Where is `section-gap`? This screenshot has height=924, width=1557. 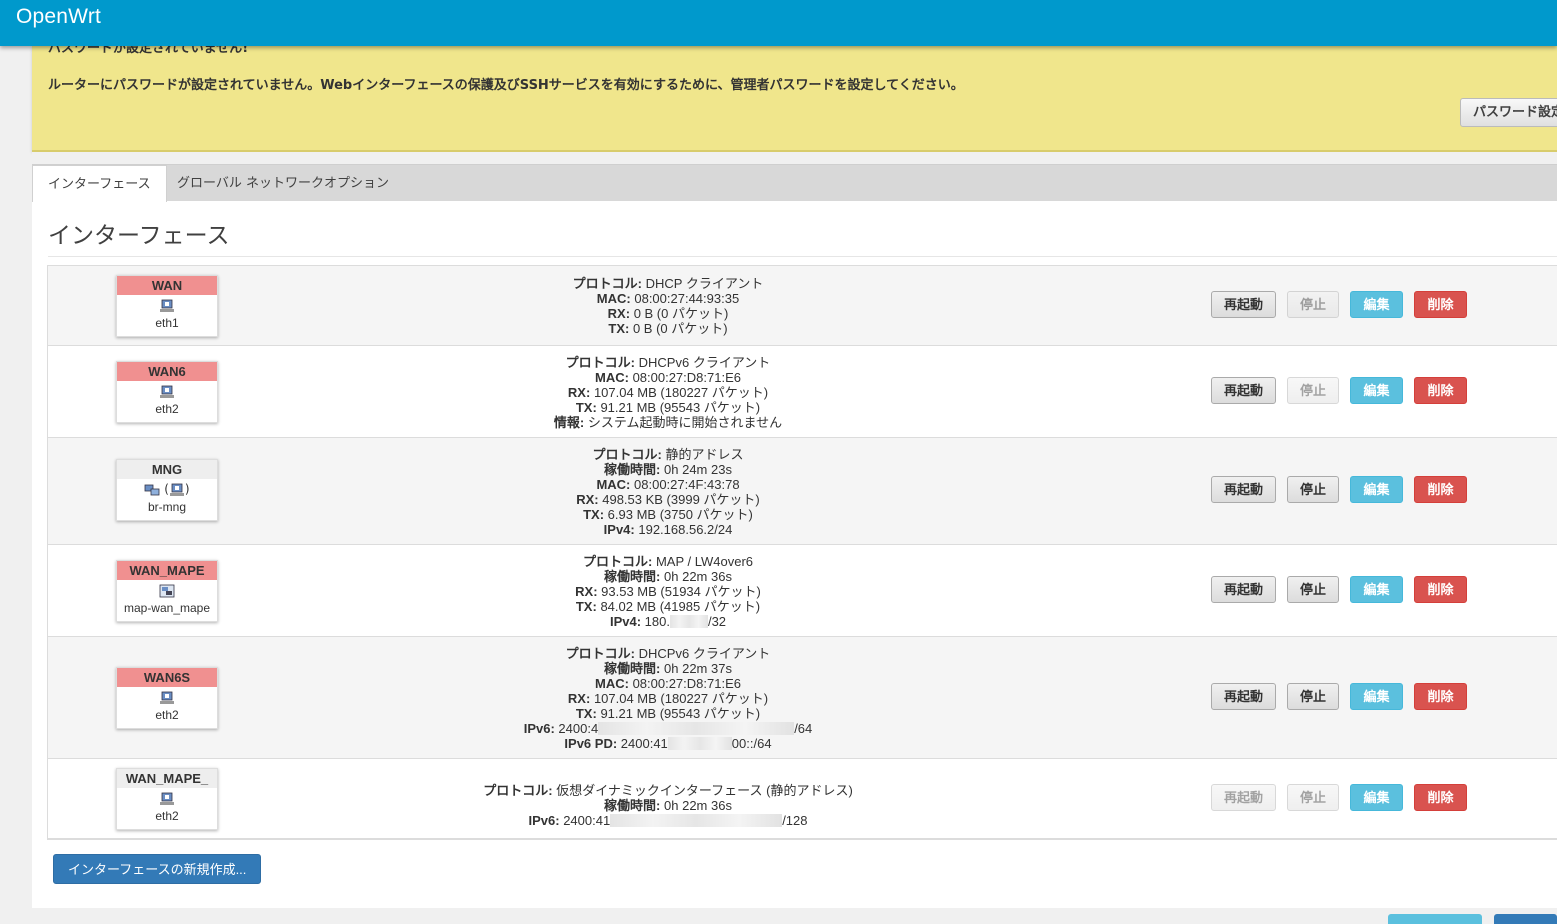
section-gap is located at coordinates (794, 158).